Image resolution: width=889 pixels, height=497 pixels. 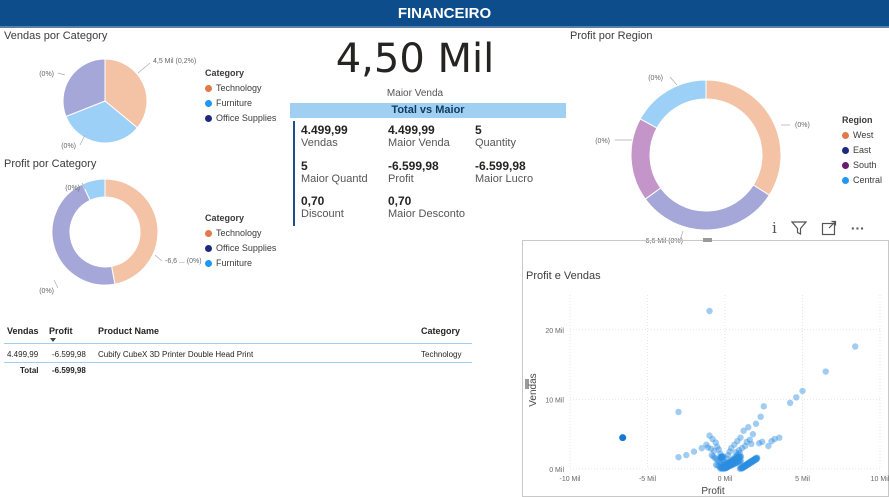 I want to click on sort-descending-icon, so click(x=53, y=340).